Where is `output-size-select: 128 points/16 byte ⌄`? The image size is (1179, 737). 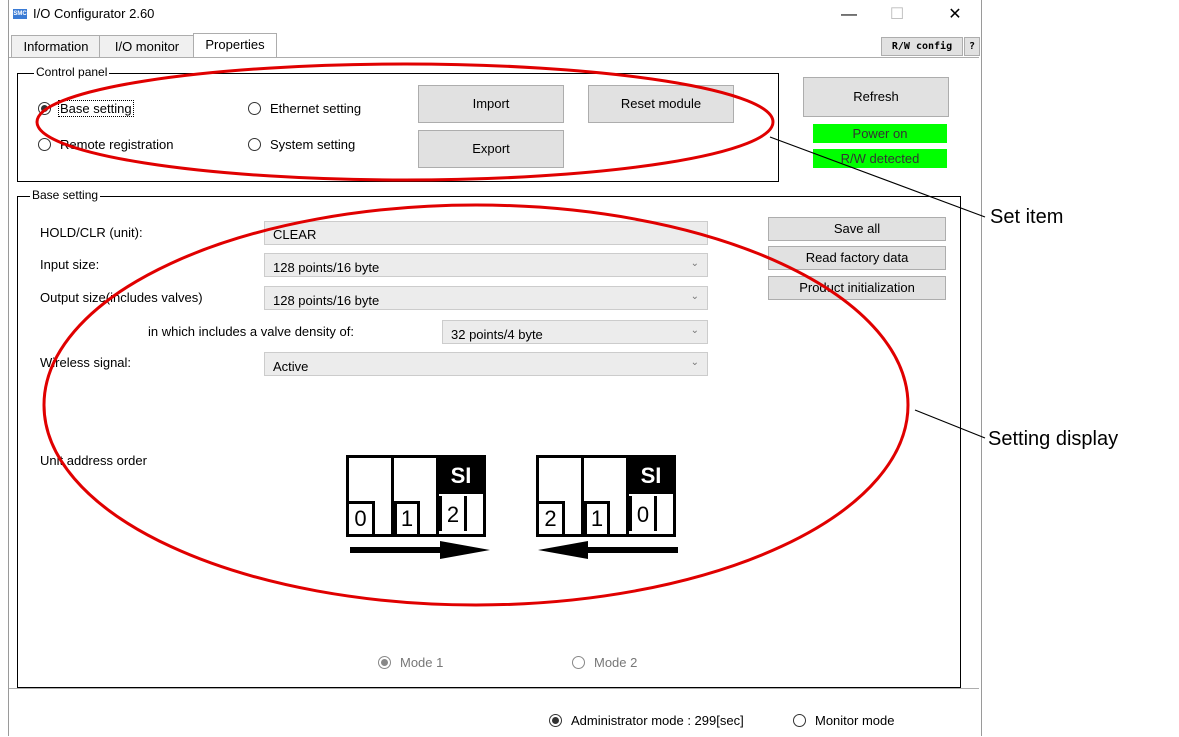 output-size-select: 128 points/16 byte ⌄ is located at coordinates (486, 298).